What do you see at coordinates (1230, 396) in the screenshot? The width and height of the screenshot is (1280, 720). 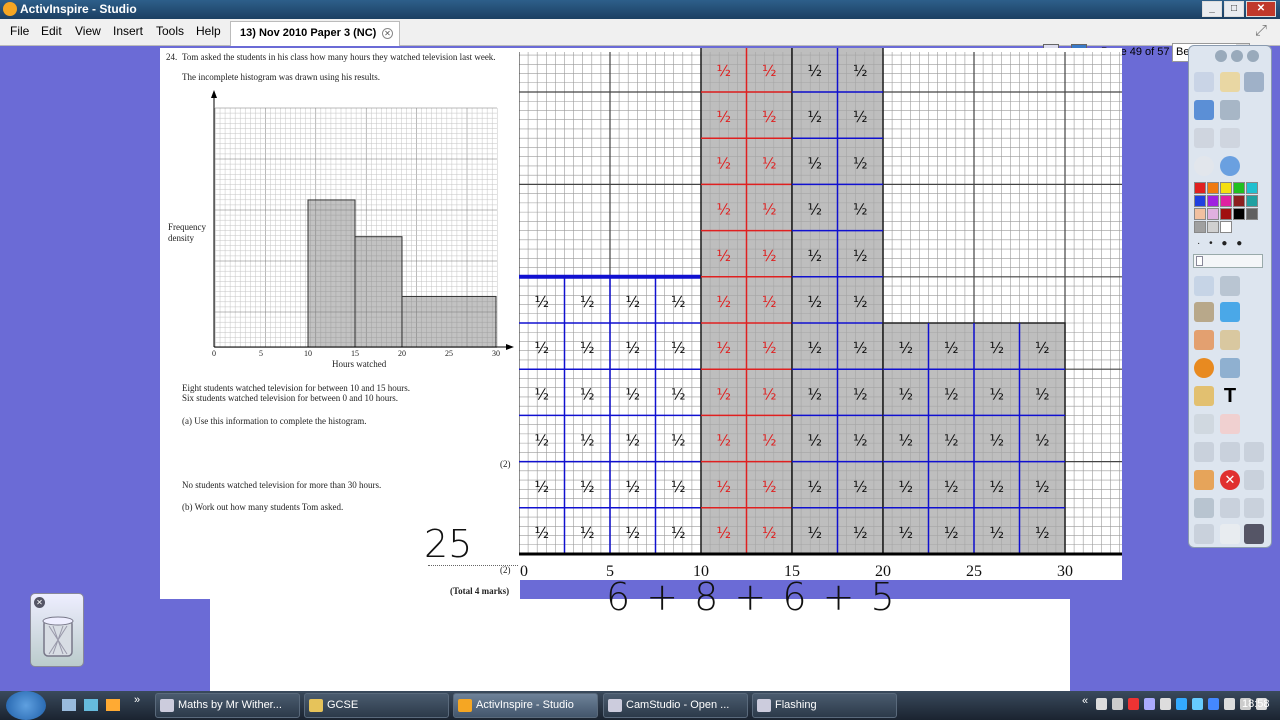 I see `text-tool-icon: T` at bounding box center [1230, 396].